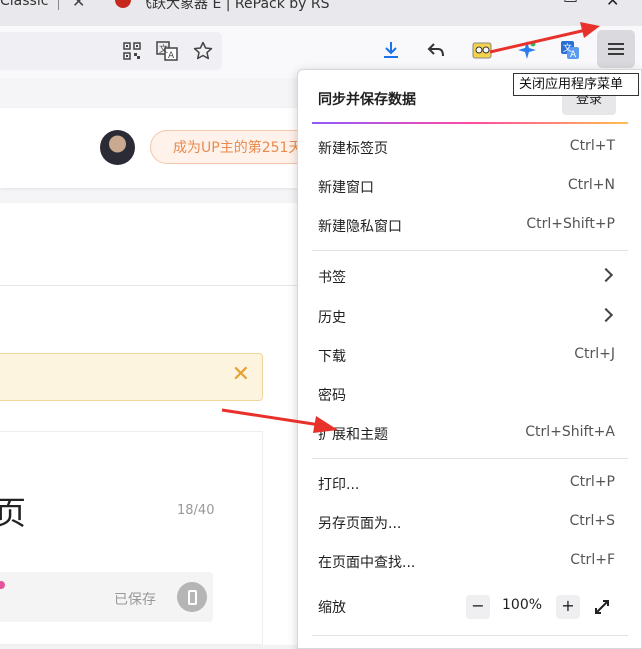 The image size is (642, 649). What do you see at coordinates (58, 5) in the screenshot?
I see `tab-separator` at bounding box center [58, 5].